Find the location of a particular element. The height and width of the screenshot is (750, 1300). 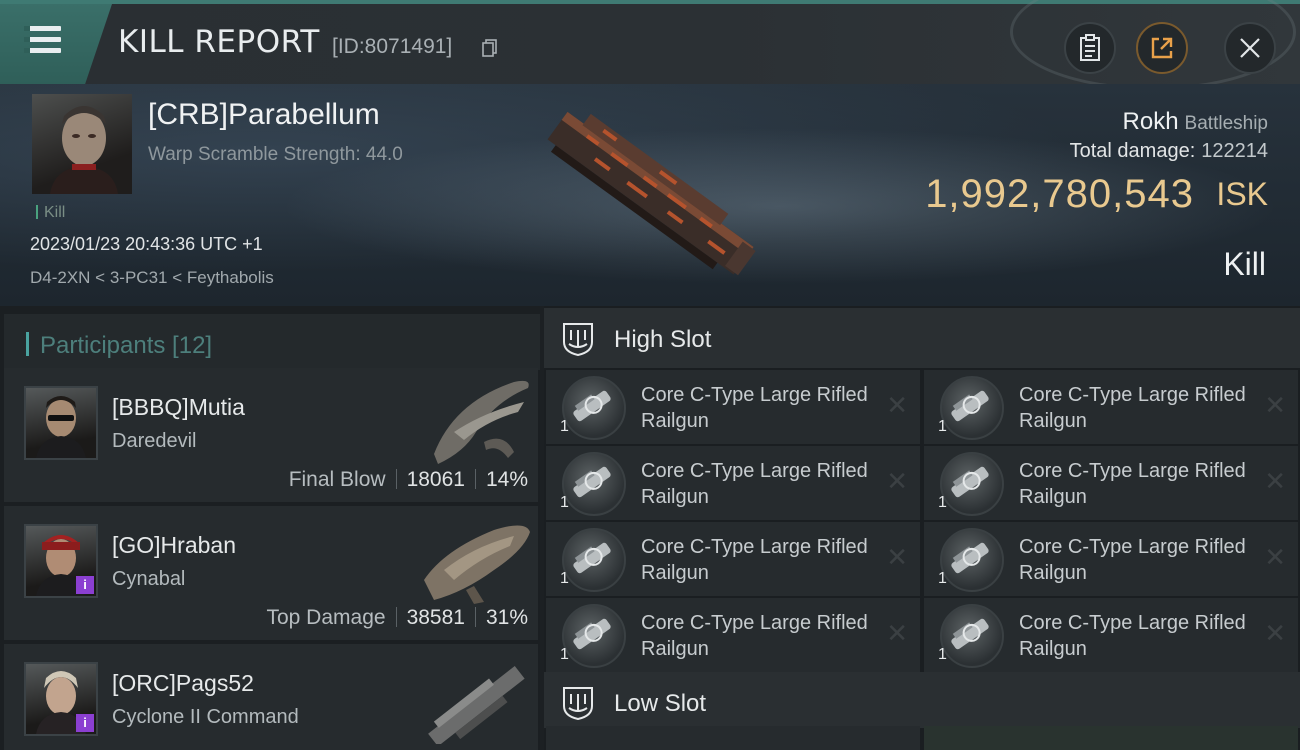

low-slot-header: Low Slot is located at coordinates (922, 700).